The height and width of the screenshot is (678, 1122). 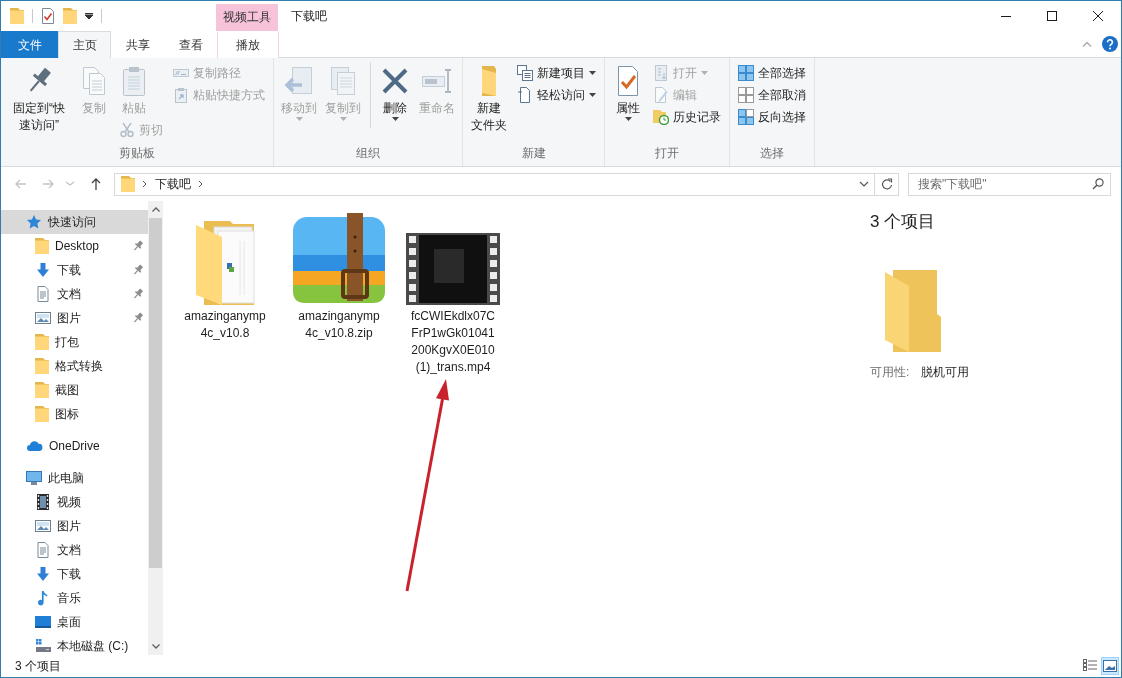 What do you see at coordinates (772, 73) in the screenshot?
I see `select-all-button: 全部选择` at bounding box center [772, 73].